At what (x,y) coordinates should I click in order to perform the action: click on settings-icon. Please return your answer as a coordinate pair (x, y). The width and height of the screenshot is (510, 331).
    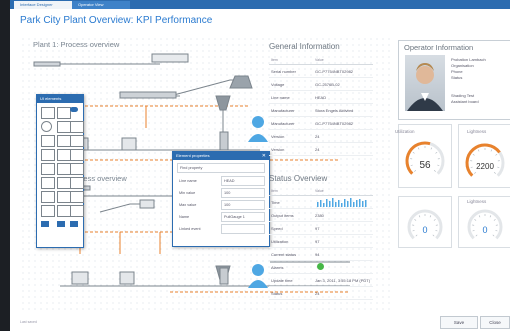
    Looking at the image, I should click on (74, 224).